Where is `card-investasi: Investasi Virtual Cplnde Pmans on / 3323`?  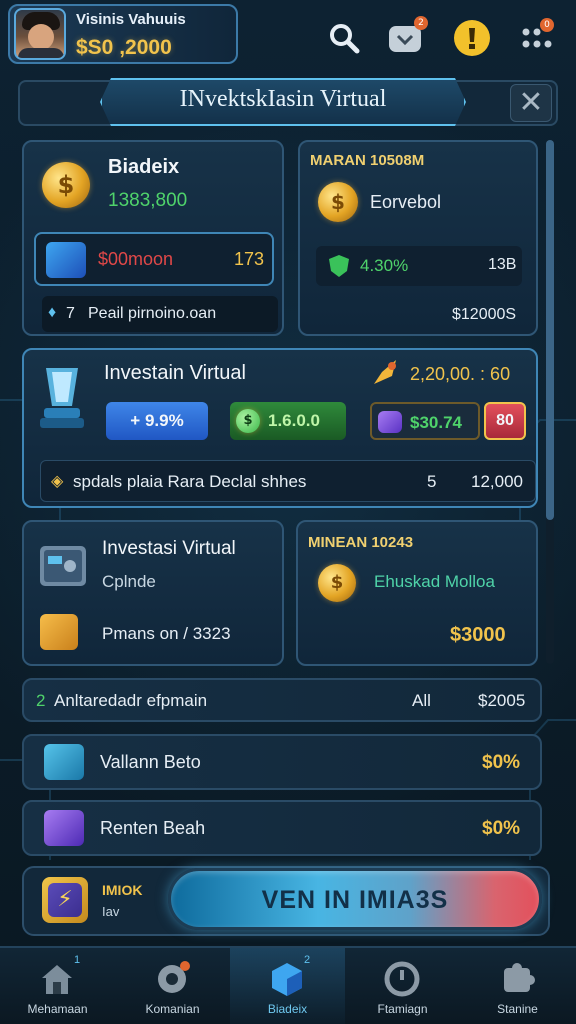
card-investasi: Investasi Virtual Cplnde Pmans on / 3323 is located at coordinates (153, 593).